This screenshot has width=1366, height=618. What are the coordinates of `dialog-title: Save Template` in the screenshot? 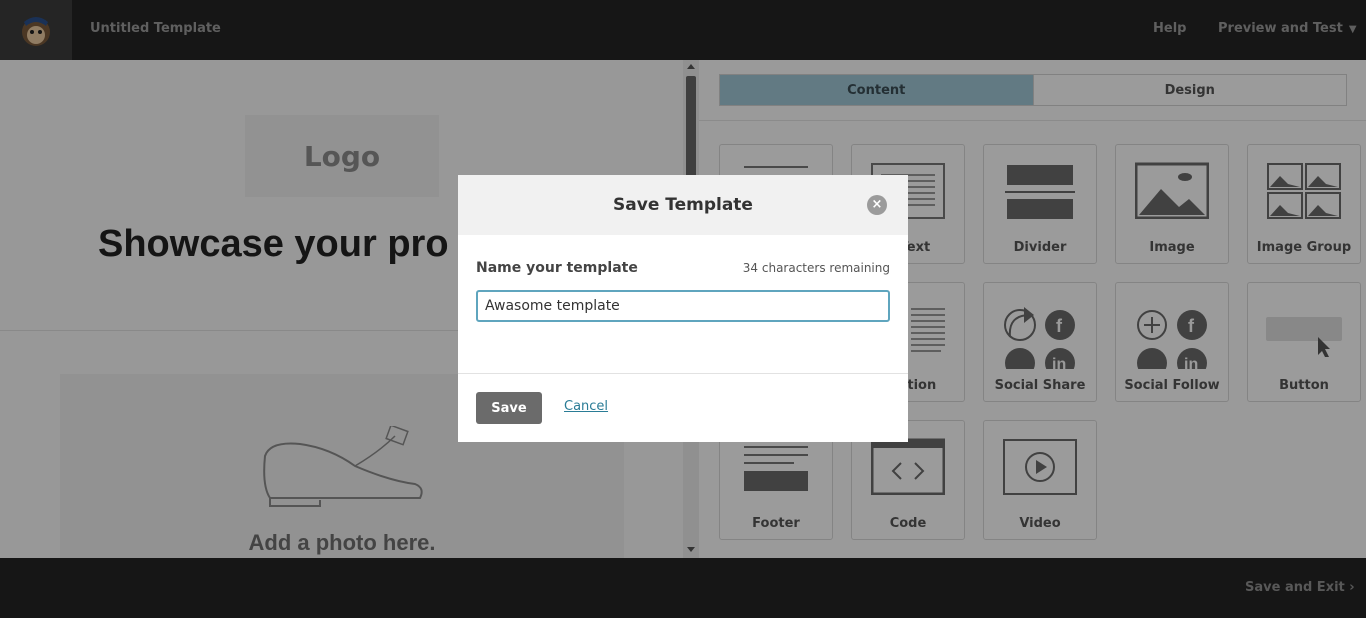 It's located at (683, 205).